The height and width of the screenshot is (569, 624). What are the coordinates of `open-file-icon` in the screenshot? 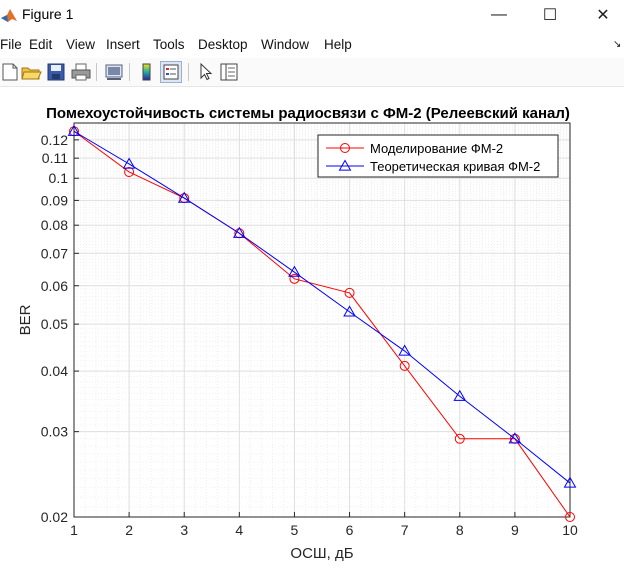 It's located at (31, 72).